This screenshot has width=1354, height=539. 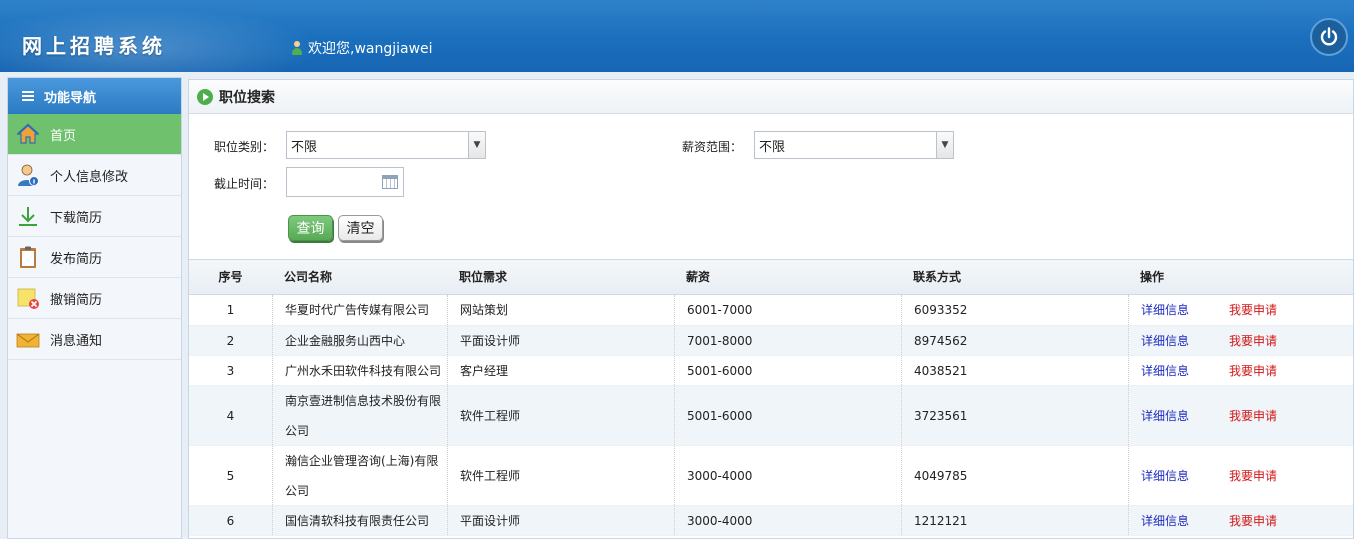 What do you see at coordinates (390, 182) in the screenshot?
I see `calendar-icon` at bounding box center [390, 182].